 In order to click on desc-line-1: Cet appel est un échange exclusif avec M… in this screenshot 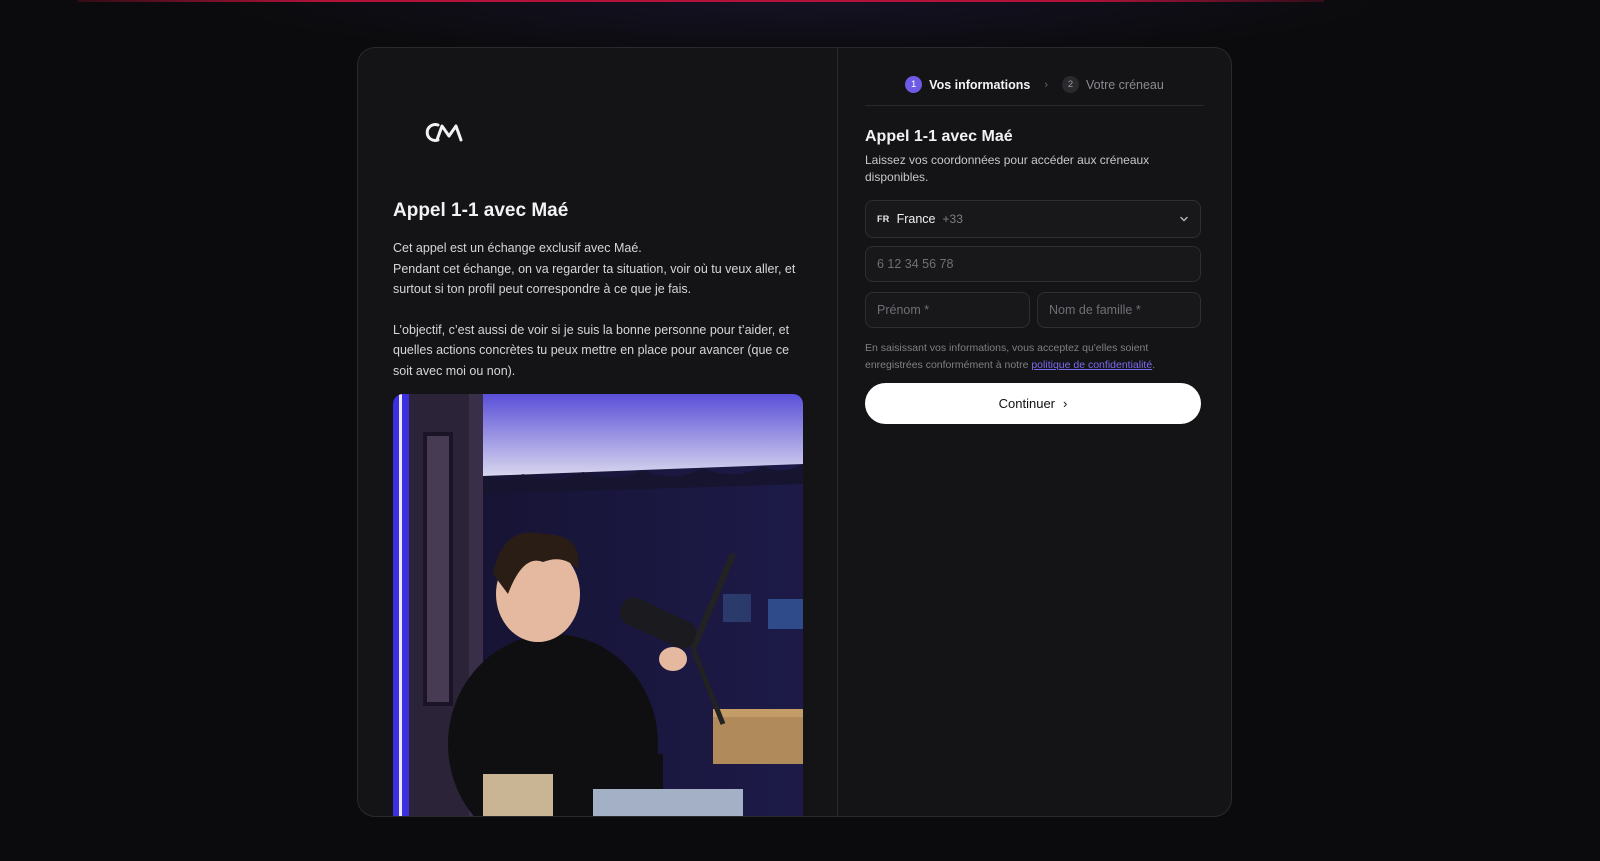, I will do `click(517, 248)`.